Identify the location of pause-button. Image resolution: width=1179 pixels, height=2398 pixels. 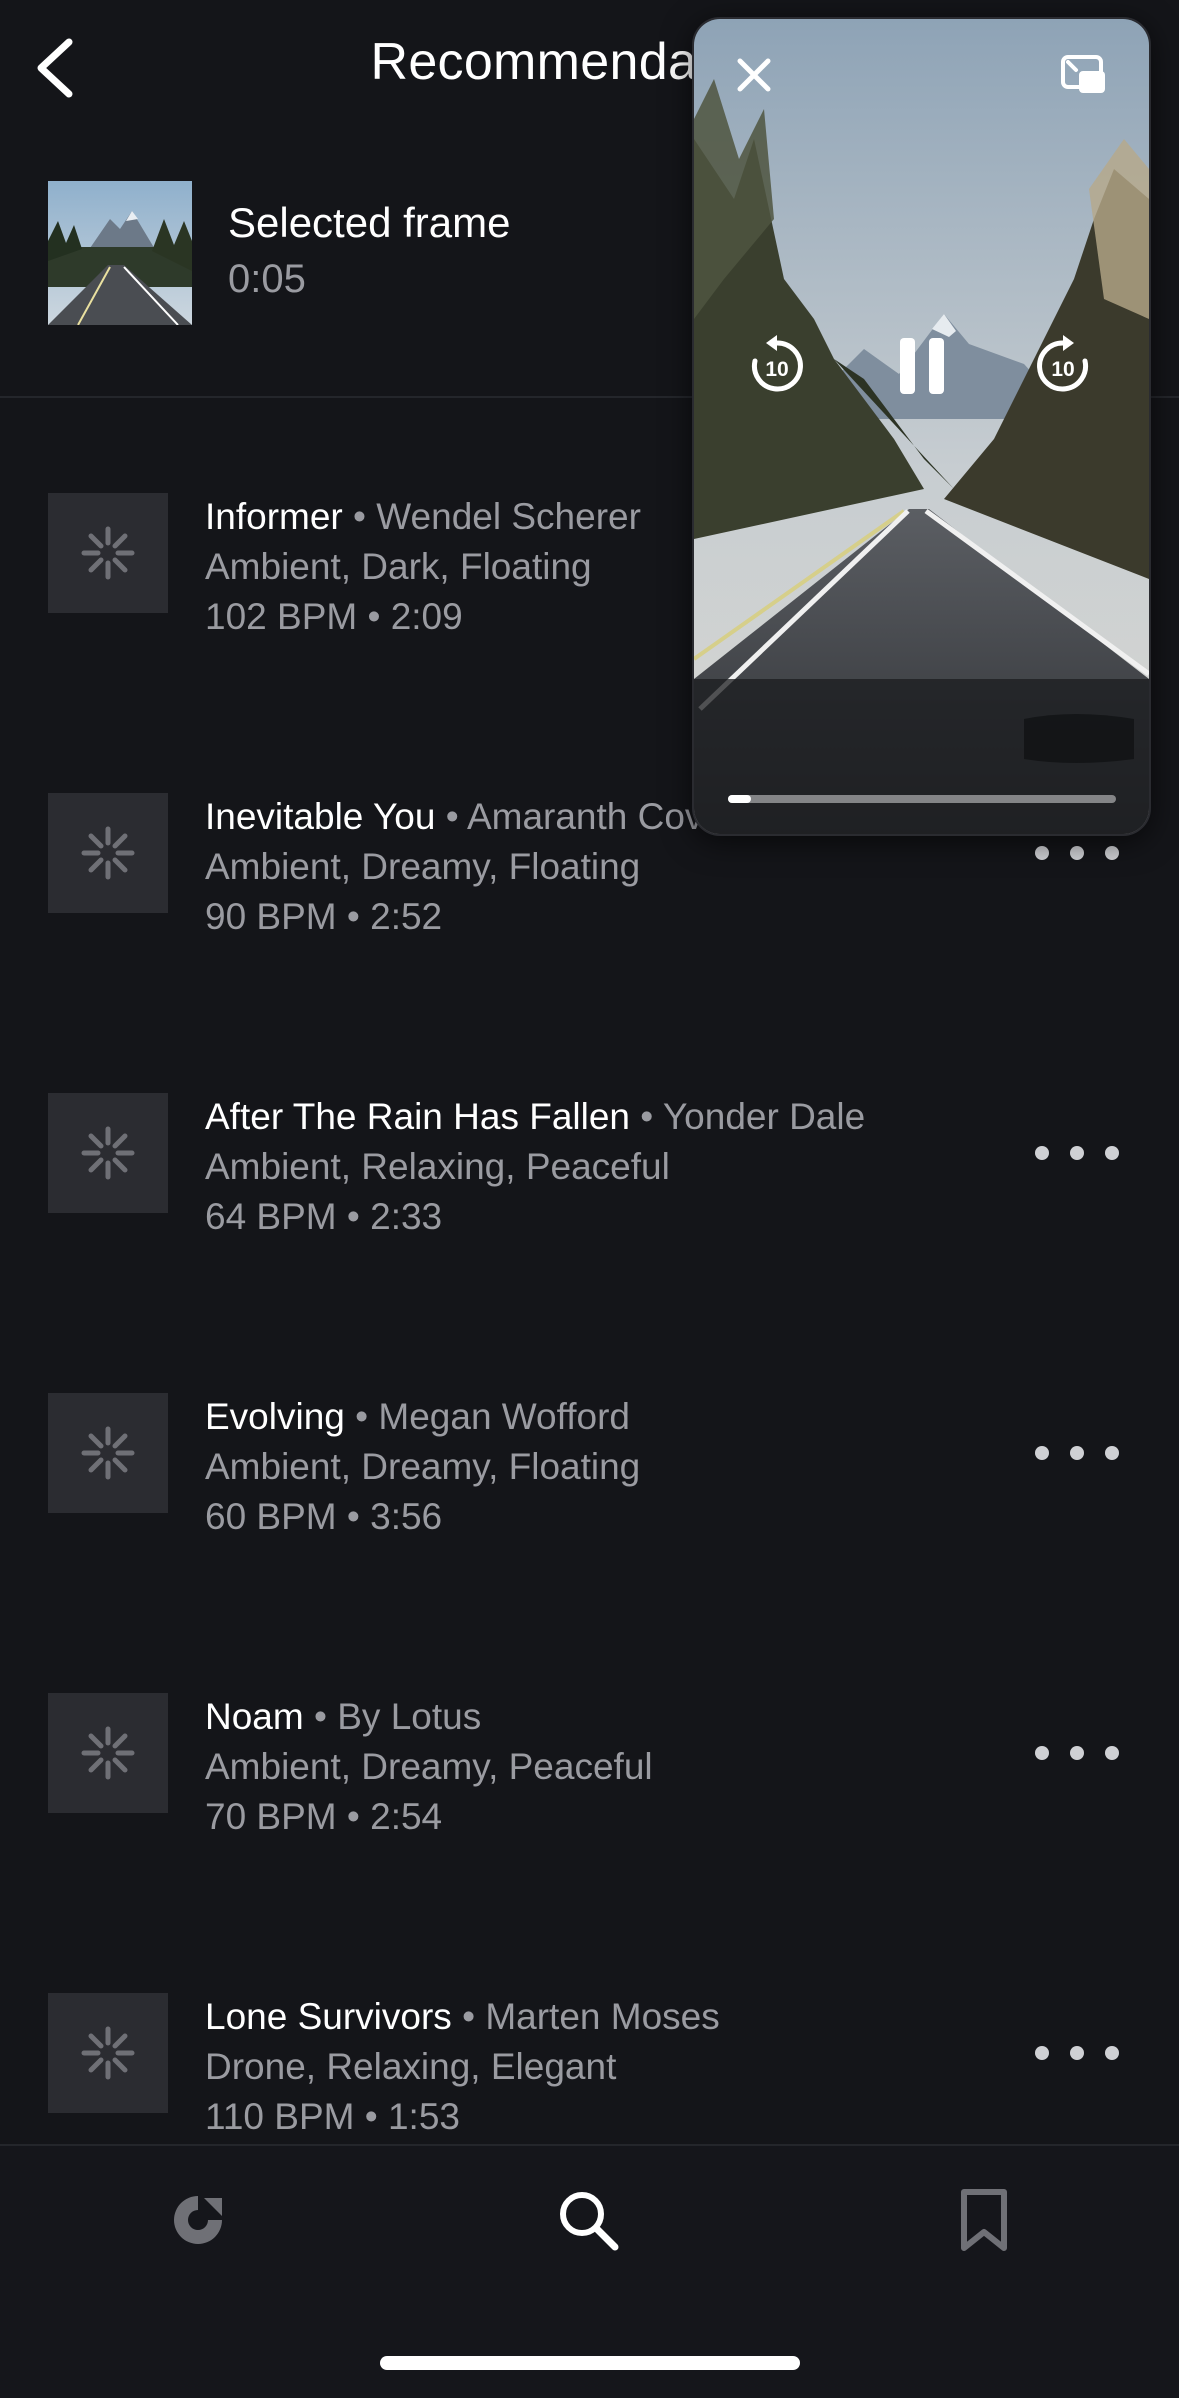
(922, 366).